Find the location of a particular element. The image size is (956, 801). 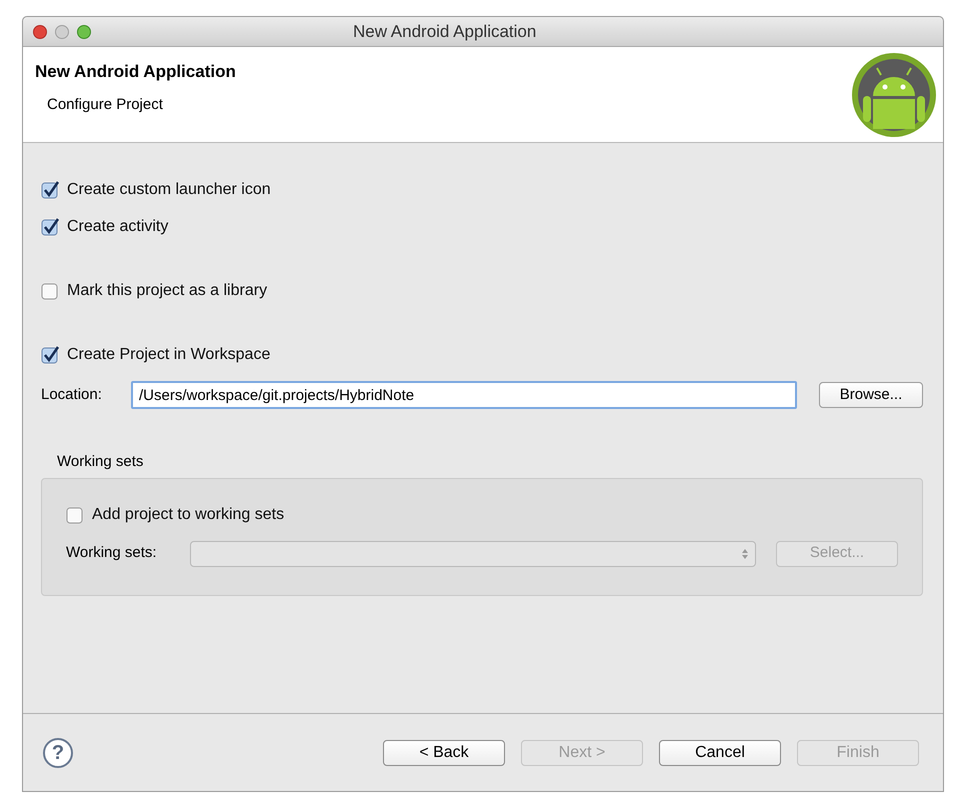

dialog-button: Cancel is located at coordinates (720, 753).